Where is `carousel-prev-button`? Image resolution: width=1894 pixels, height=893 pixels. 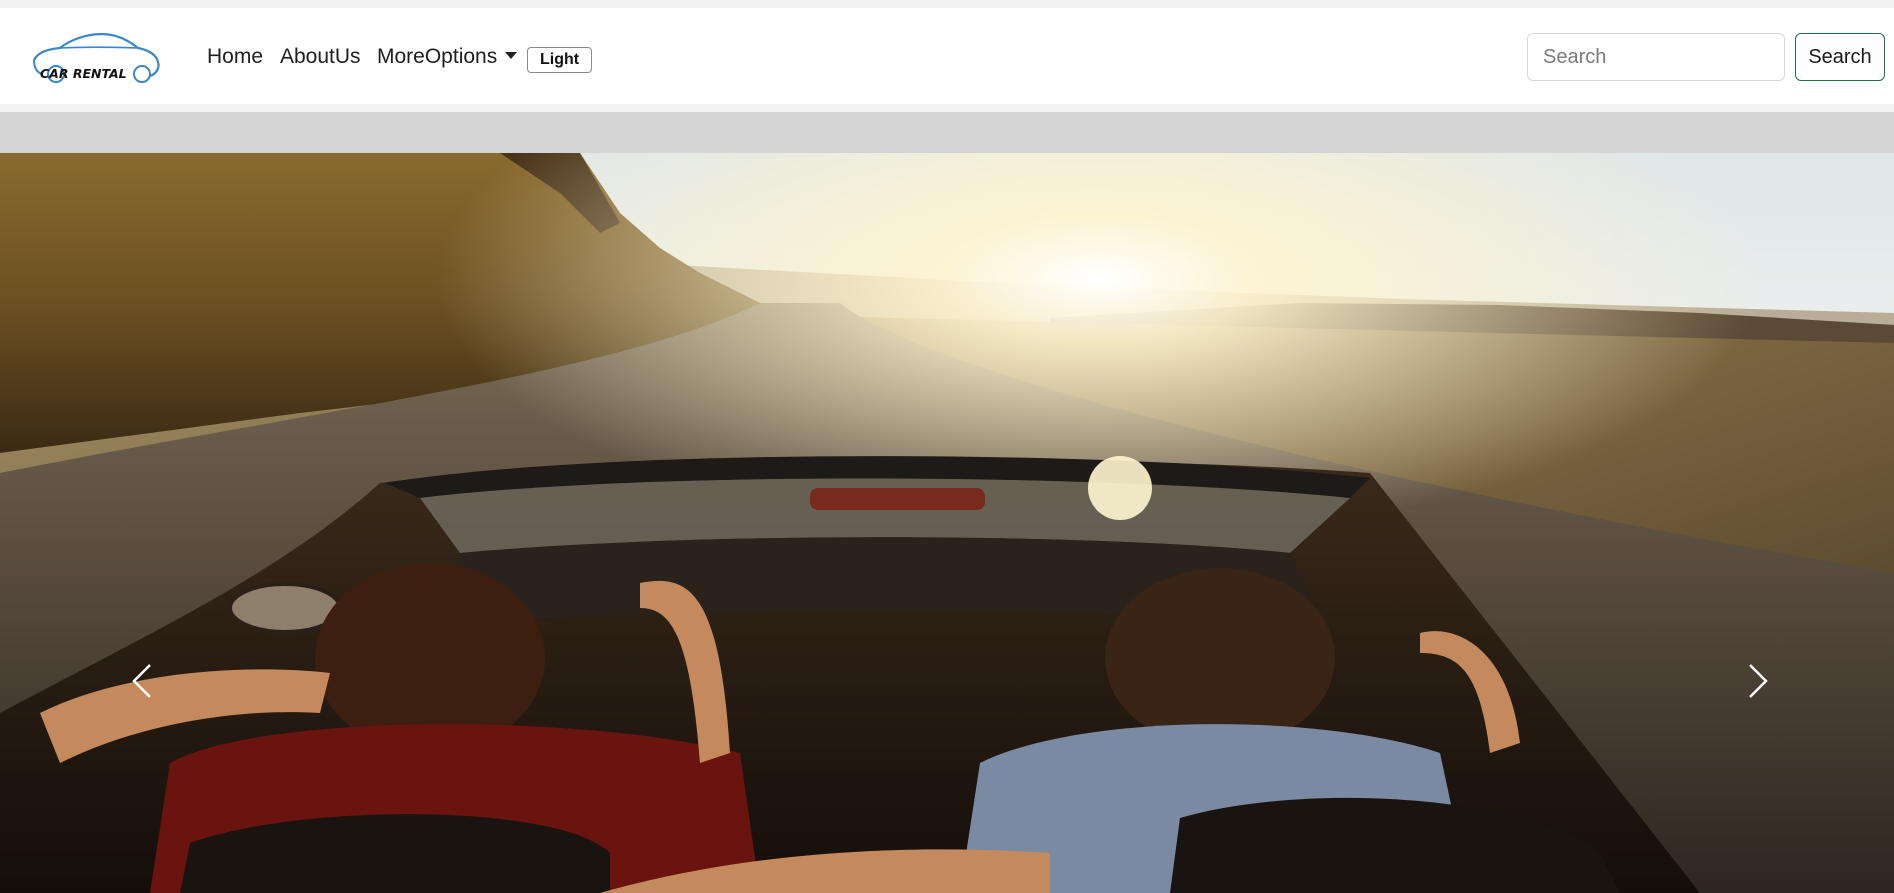 carousel-prev-button is located at coordinates (142, 681).